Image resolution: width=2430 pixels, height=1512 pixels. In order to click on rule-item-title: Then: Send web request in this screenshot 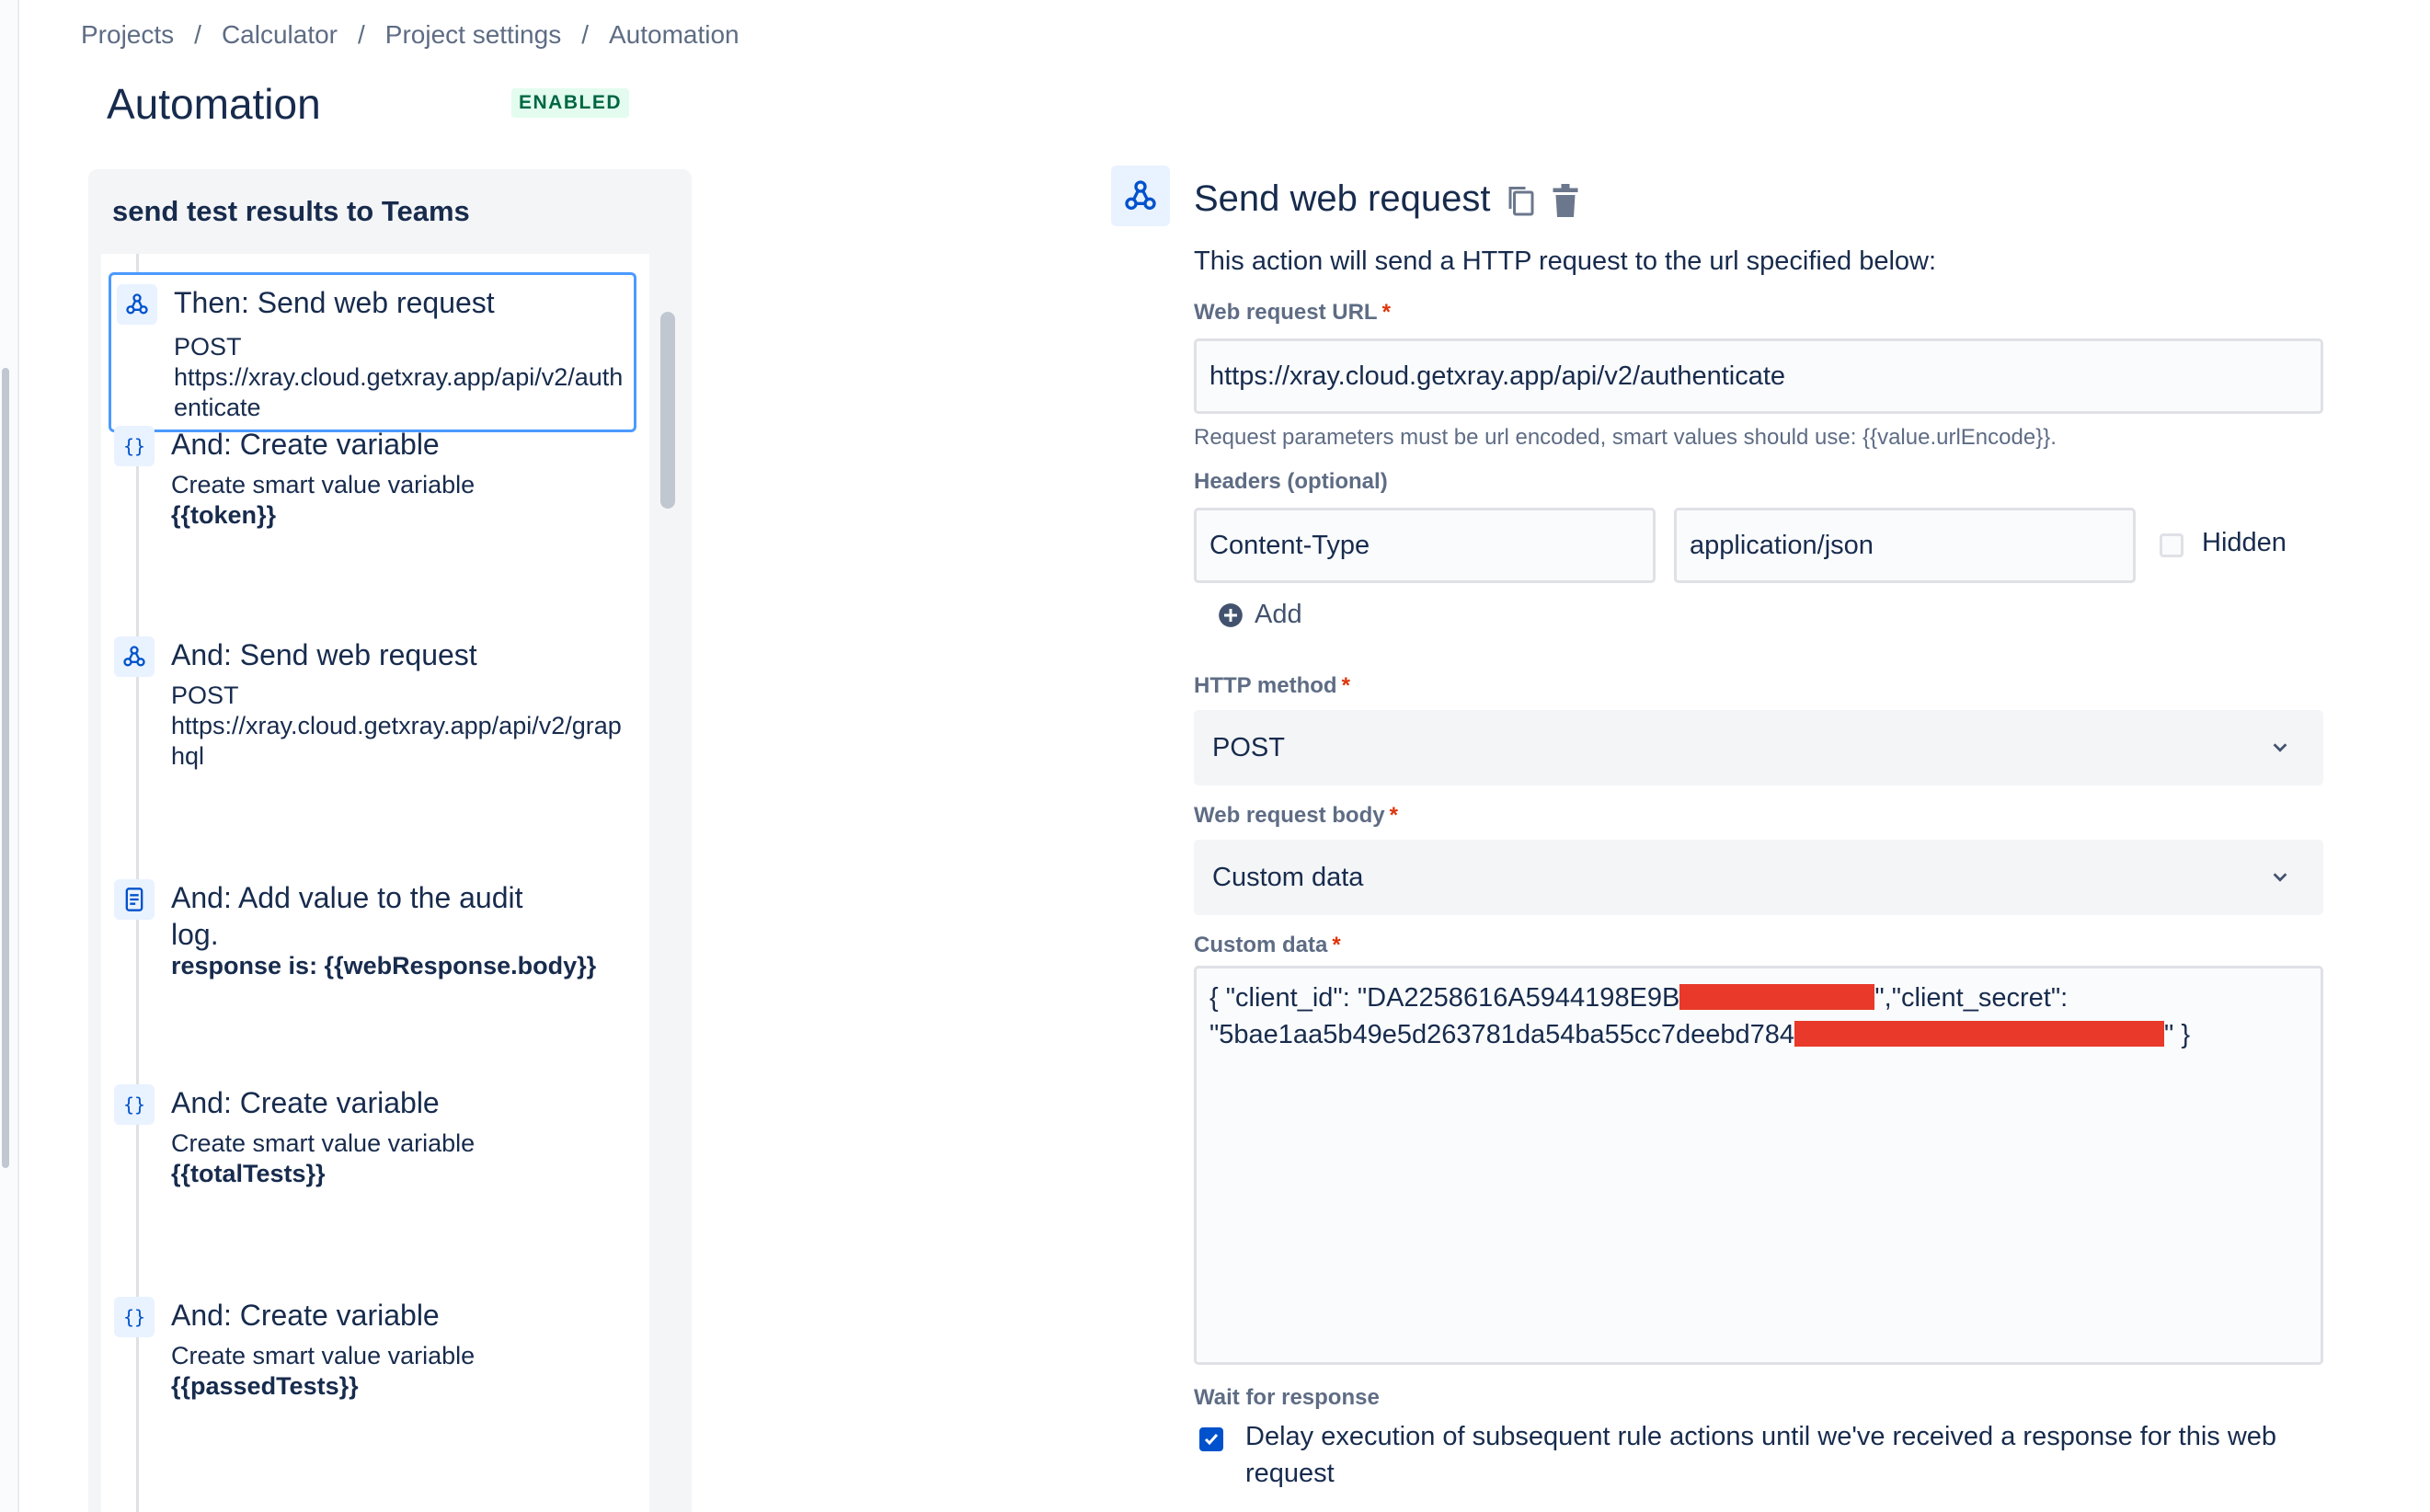, I will do `click(334, 302)`.